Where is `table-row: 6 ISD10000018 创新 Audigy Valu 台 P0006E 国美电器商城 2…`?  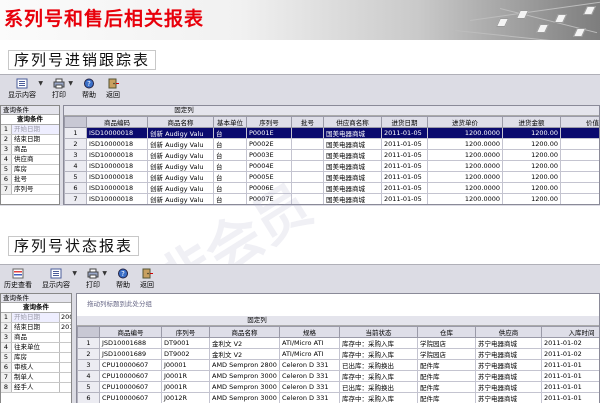 table-row: 6 ISD10000018 创新 Audigy Valu 台 P0006E 国美电器商城 2… is located at coordinates (331, 188).